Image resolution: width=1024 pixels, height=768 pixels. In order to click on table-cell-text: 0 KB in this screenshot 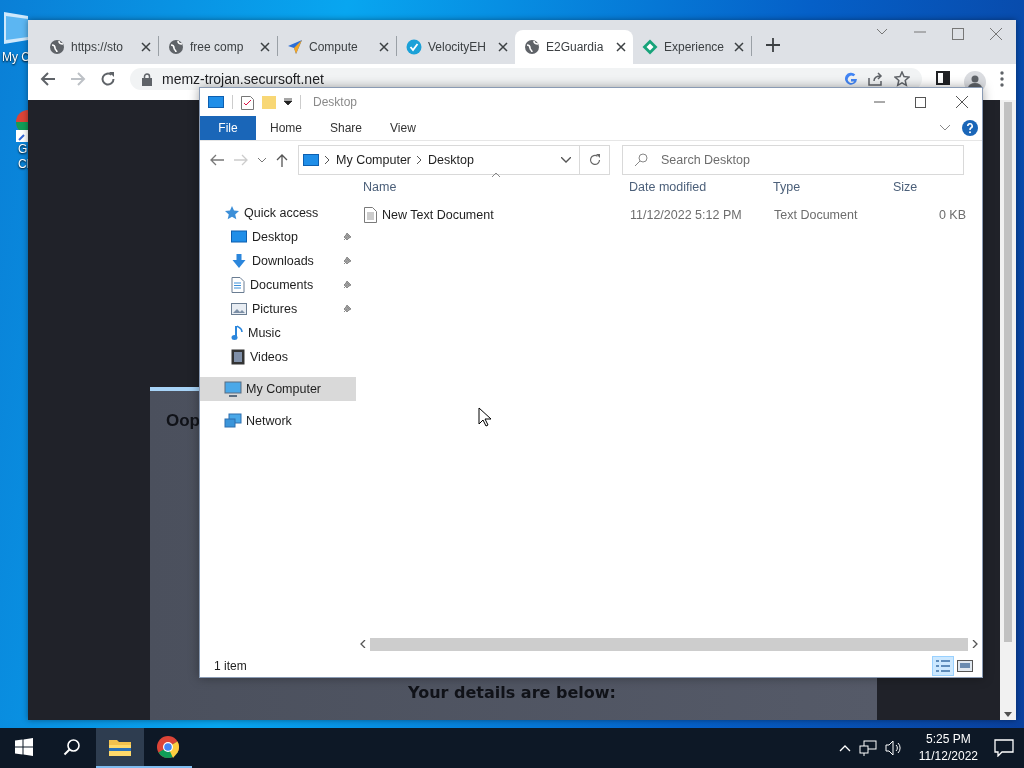, I will do `click(951, 215)`.